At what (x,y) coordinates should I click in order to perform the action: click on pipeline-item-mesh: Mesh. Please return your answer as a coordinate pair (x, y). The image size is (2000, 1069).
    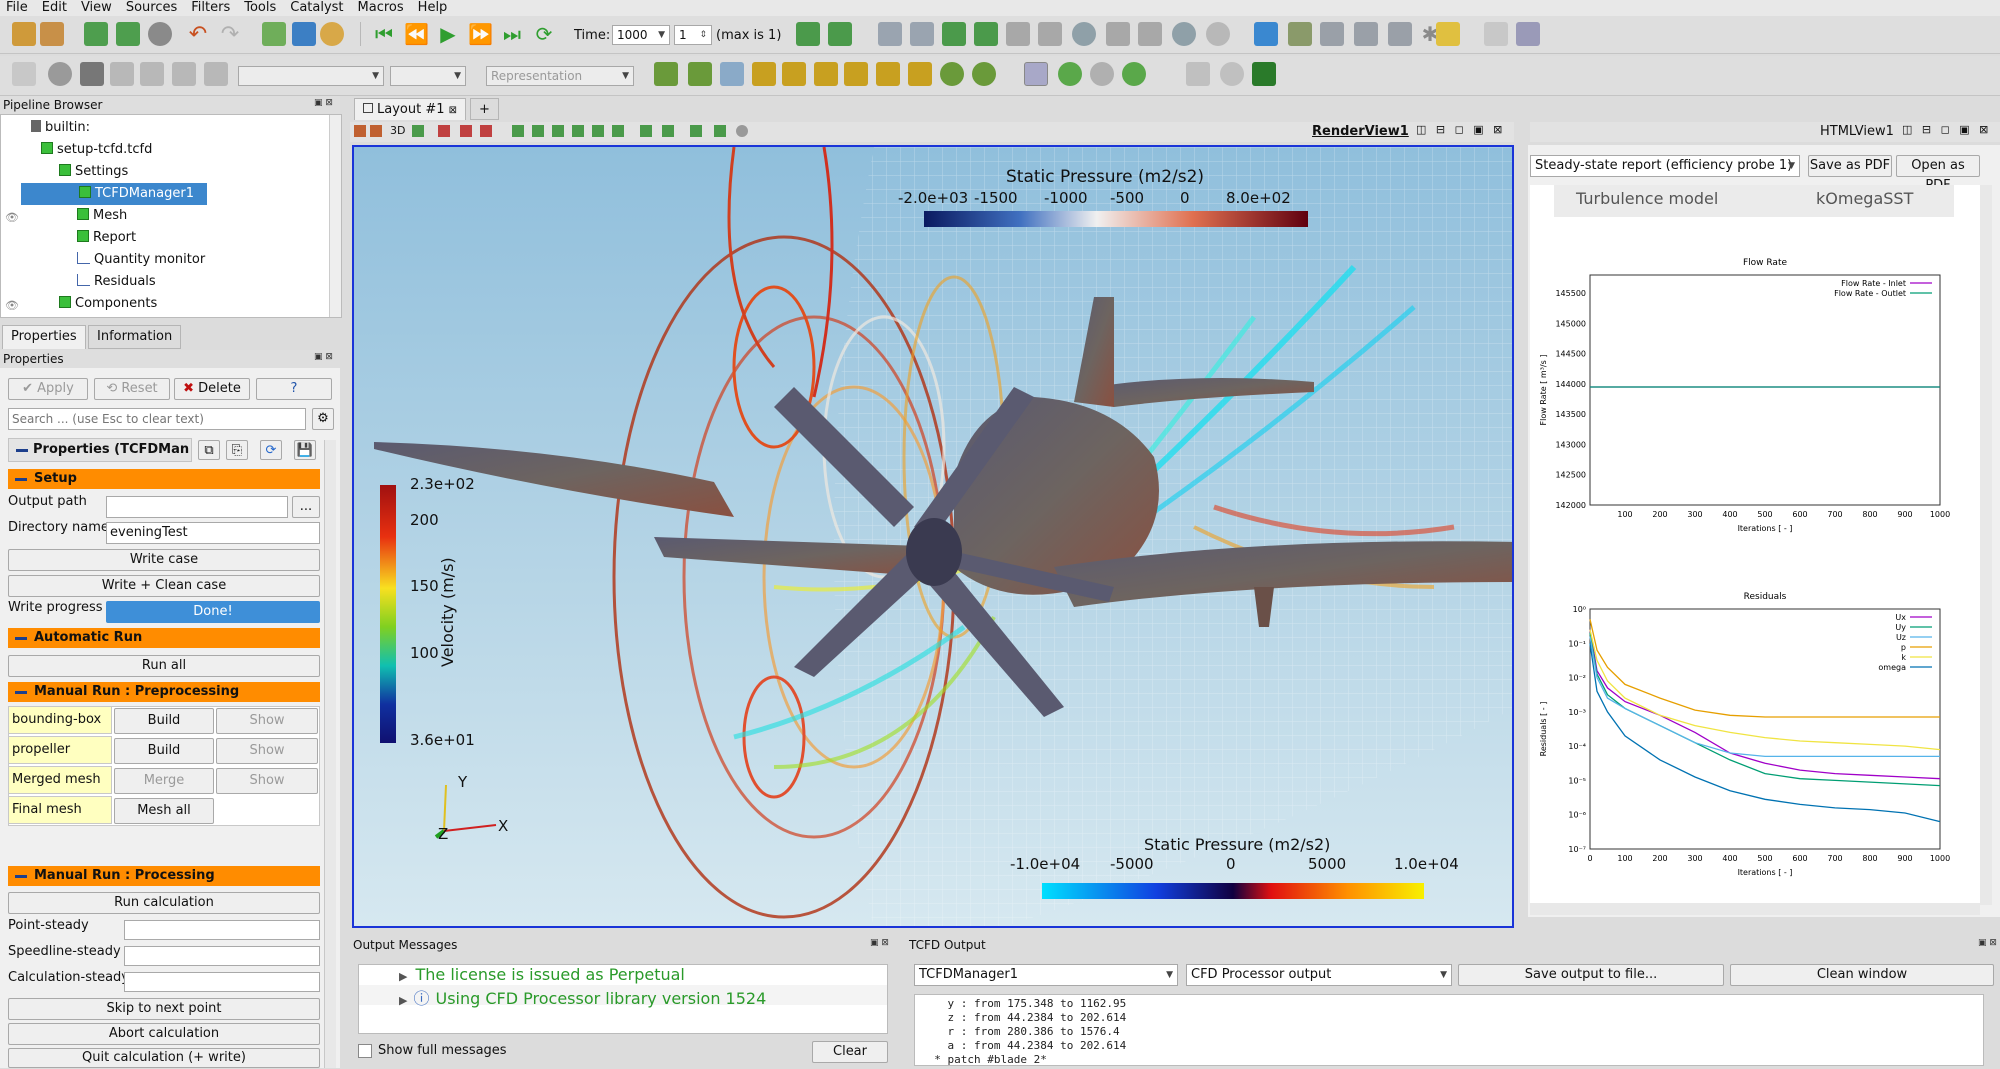
    Looking at the image, I should click on (64, 216).